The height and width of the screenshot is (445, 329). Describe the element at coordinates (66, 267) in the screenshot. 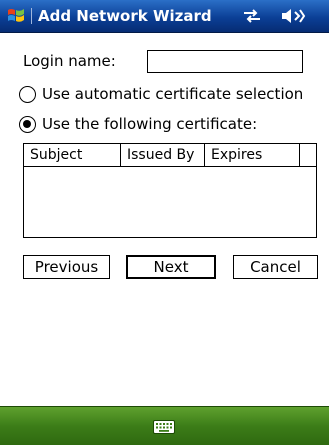

I see `previous-button: Previous` at that location.